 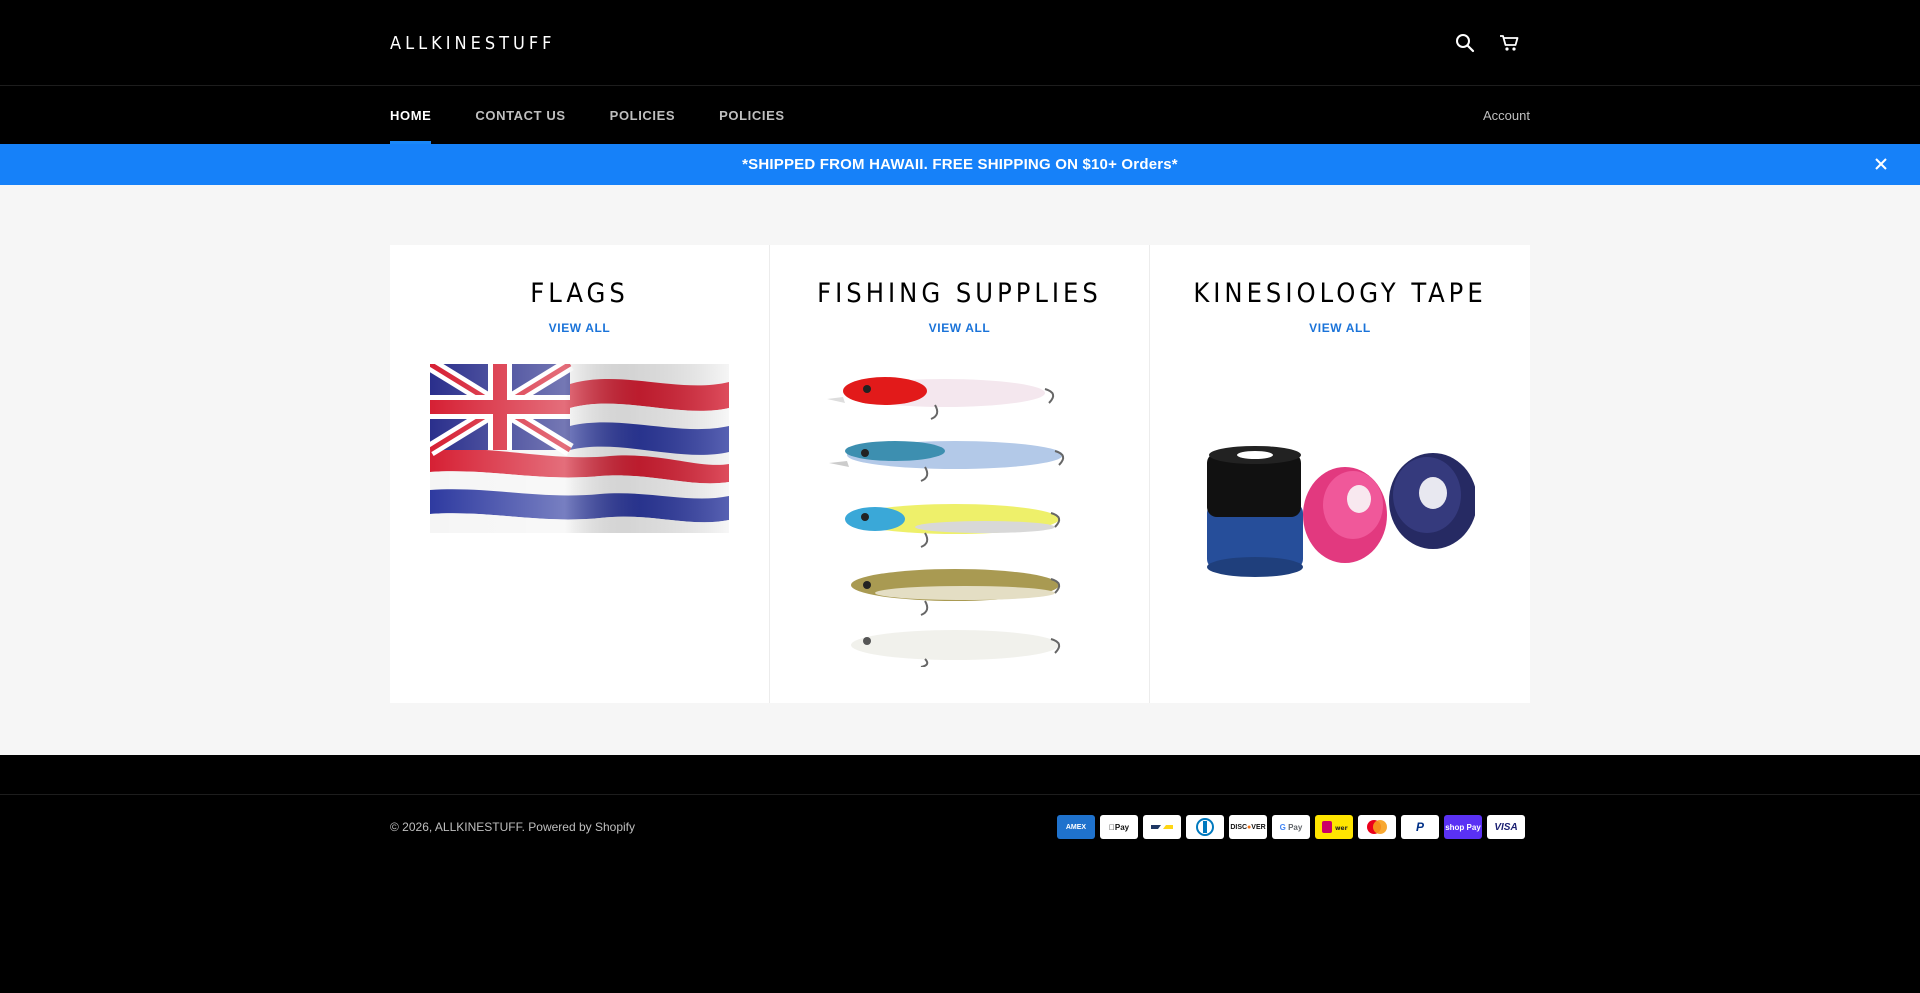 I want to click on nav-item-policies-2: POLICIES, so click(x=751, y=115).